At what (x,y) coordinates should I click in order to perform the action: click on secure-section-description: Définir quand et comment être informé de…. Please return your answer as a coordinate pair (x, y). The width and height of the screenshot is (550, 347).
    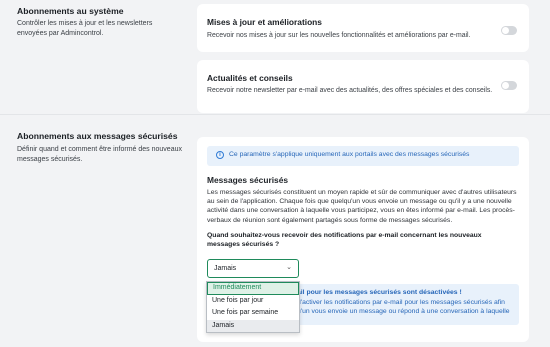
    Looking at the image, I should click on (99, 154).